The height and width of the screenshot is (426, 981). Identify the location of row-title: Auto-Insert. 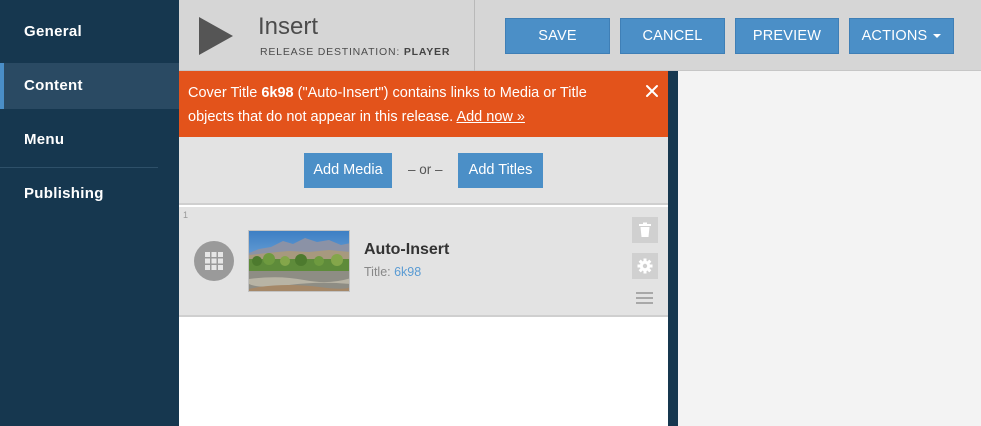
(407, 249).